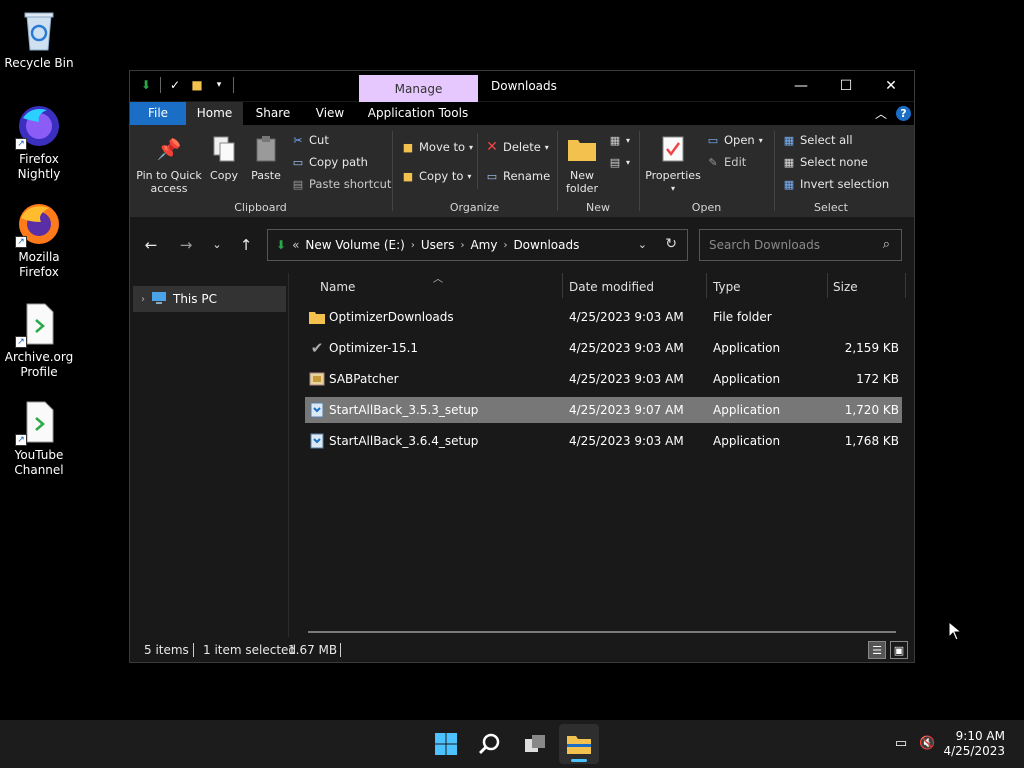 The height and width of the screenshot is (768, 1024). I want to click on close-button: ✕, so click(891, 86).